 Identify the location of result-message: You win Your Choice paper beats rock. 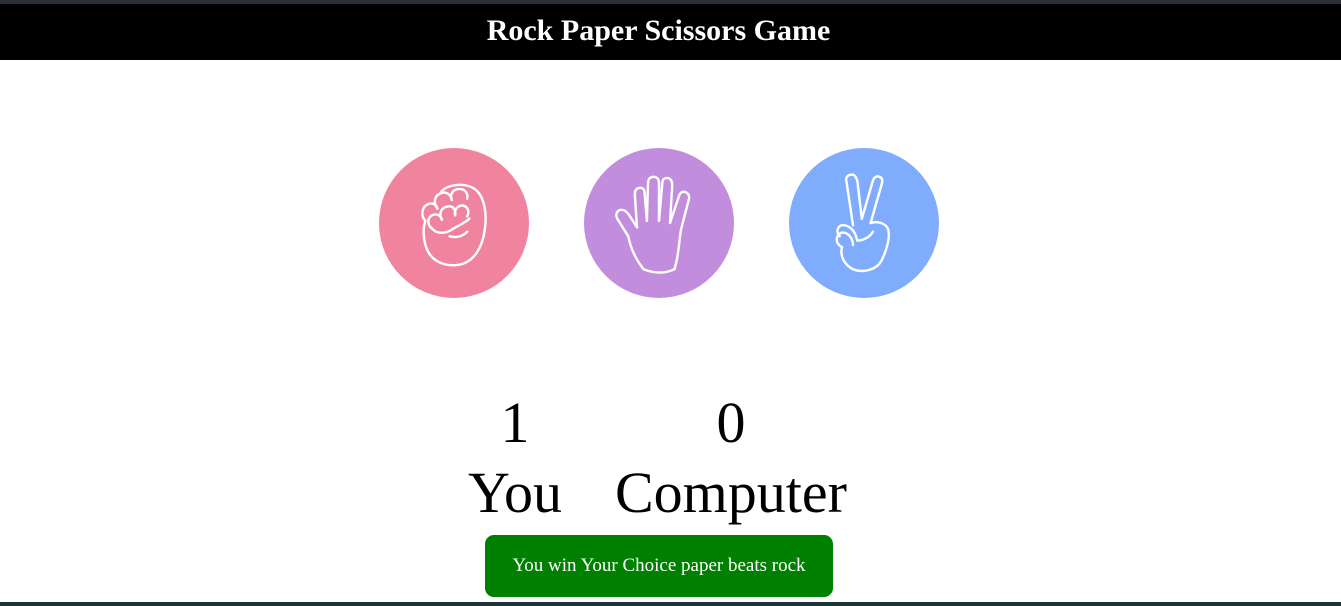
(659, 566).